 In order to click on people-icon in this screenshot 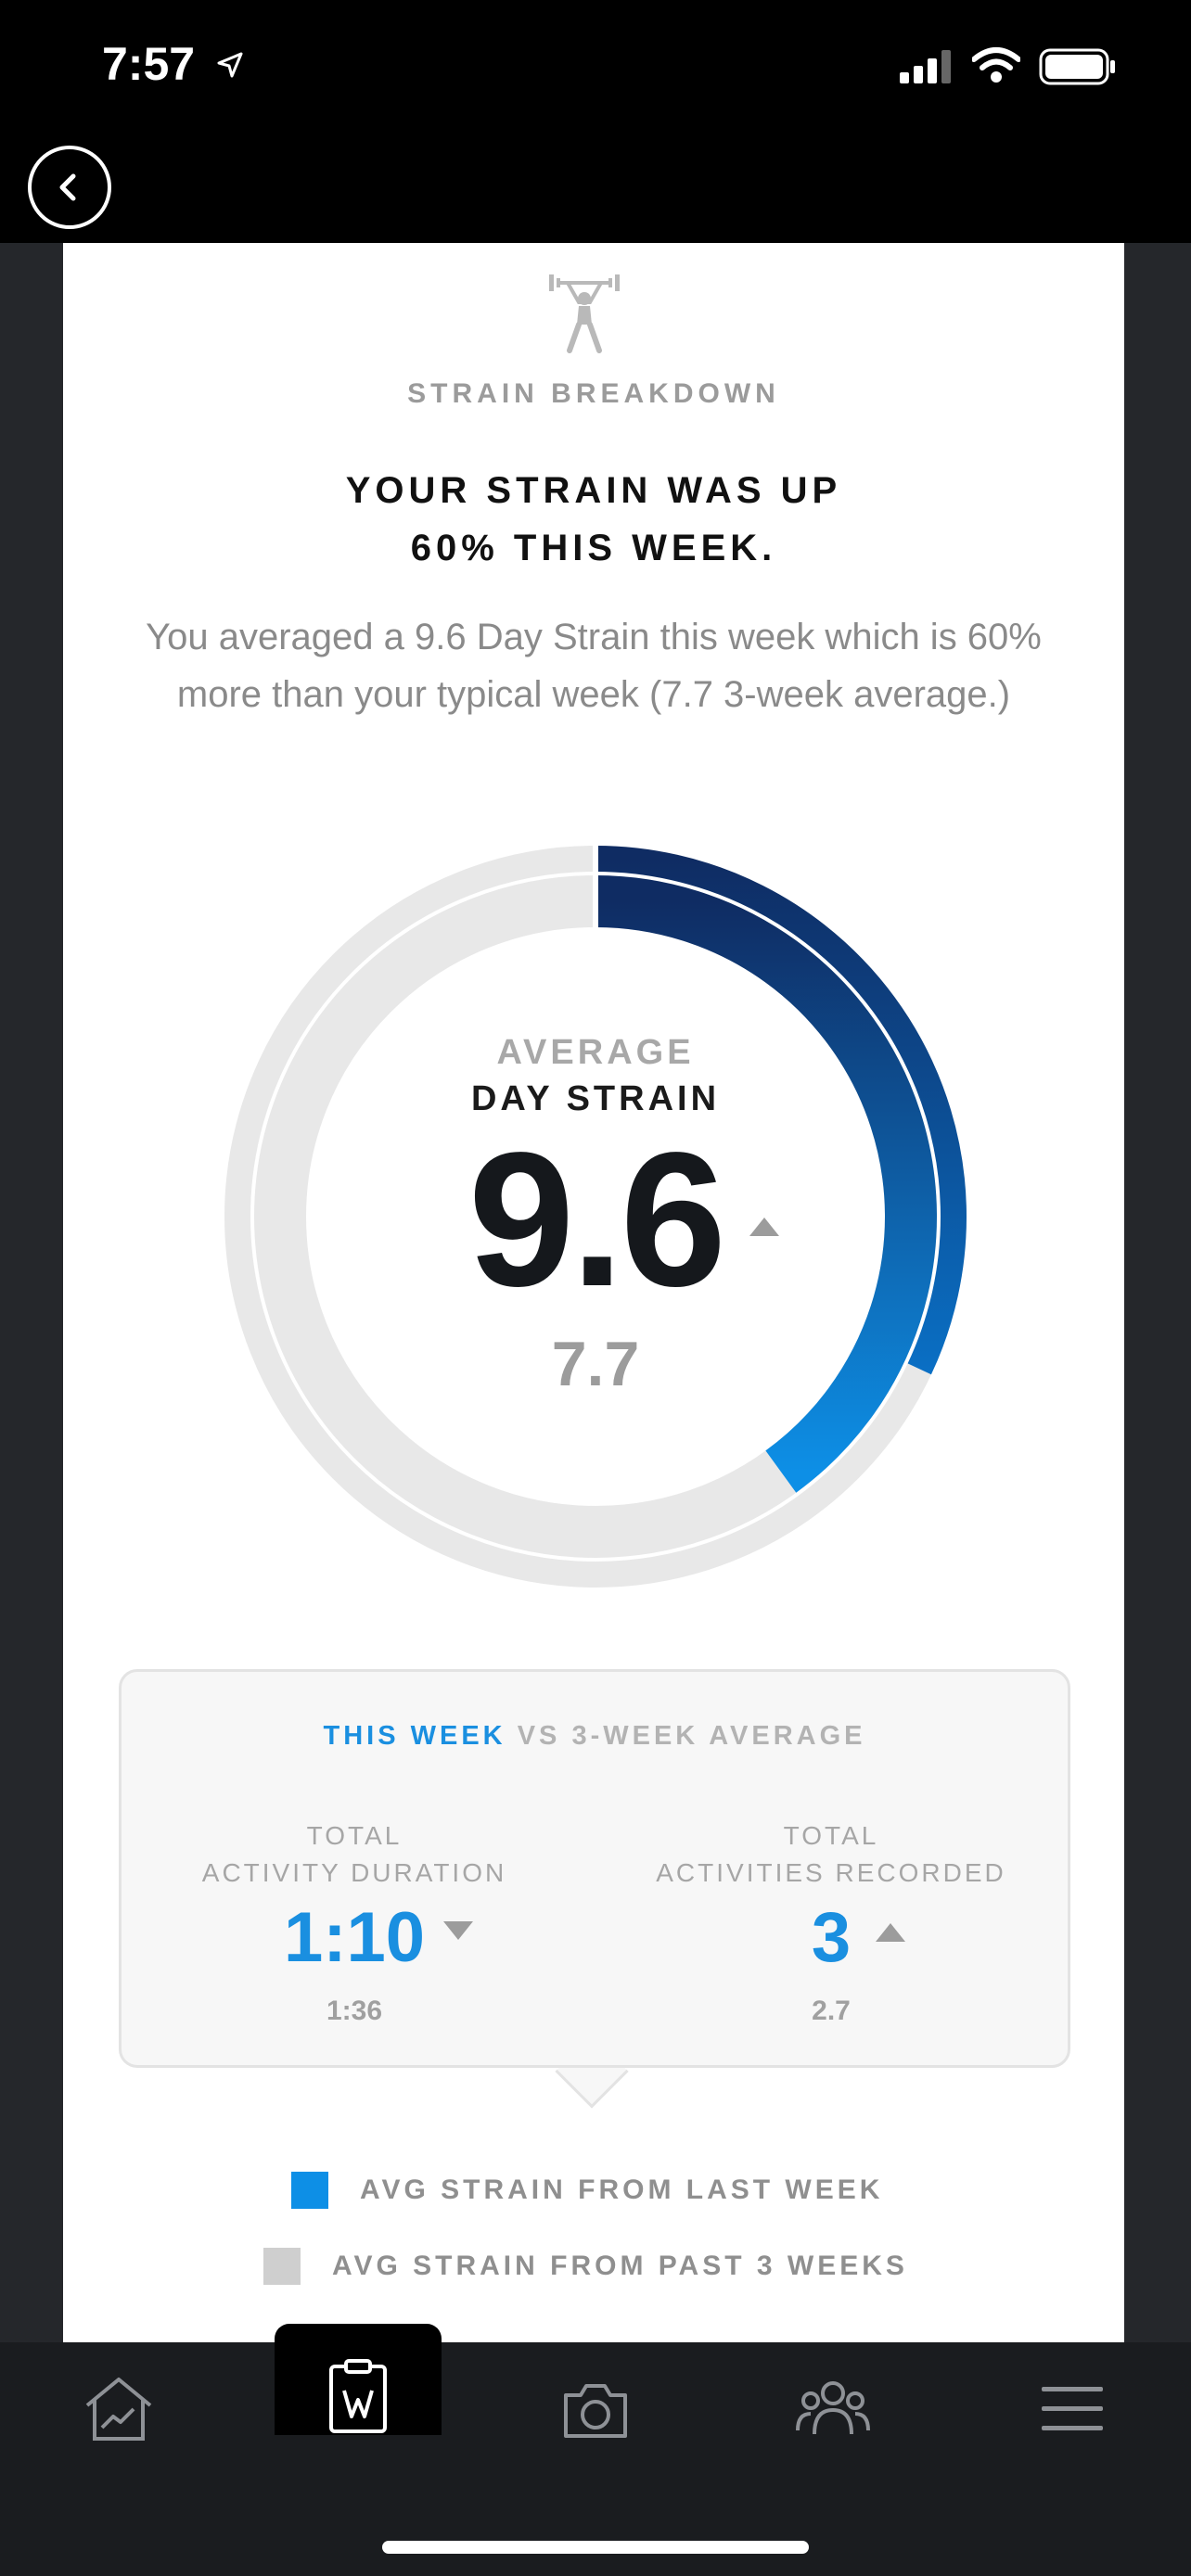, I will do `click(833, 2408)`.